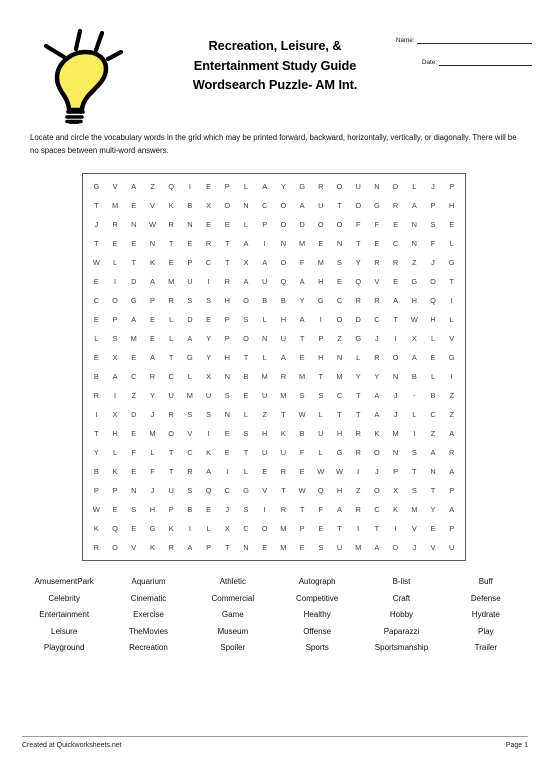 The width and height of the screenshot is (548, 776). What do you see at coordinates (377, 338) in the screenshot?
I see `grid-cell: J` at bounding box center [377, 338].